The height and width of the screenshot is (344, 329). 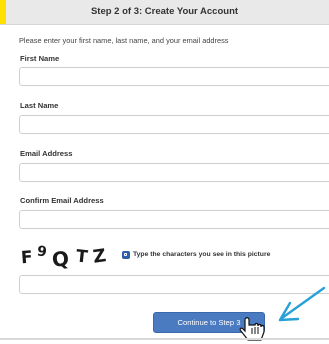 I want to click on email-field, so click(x=174, y=172).